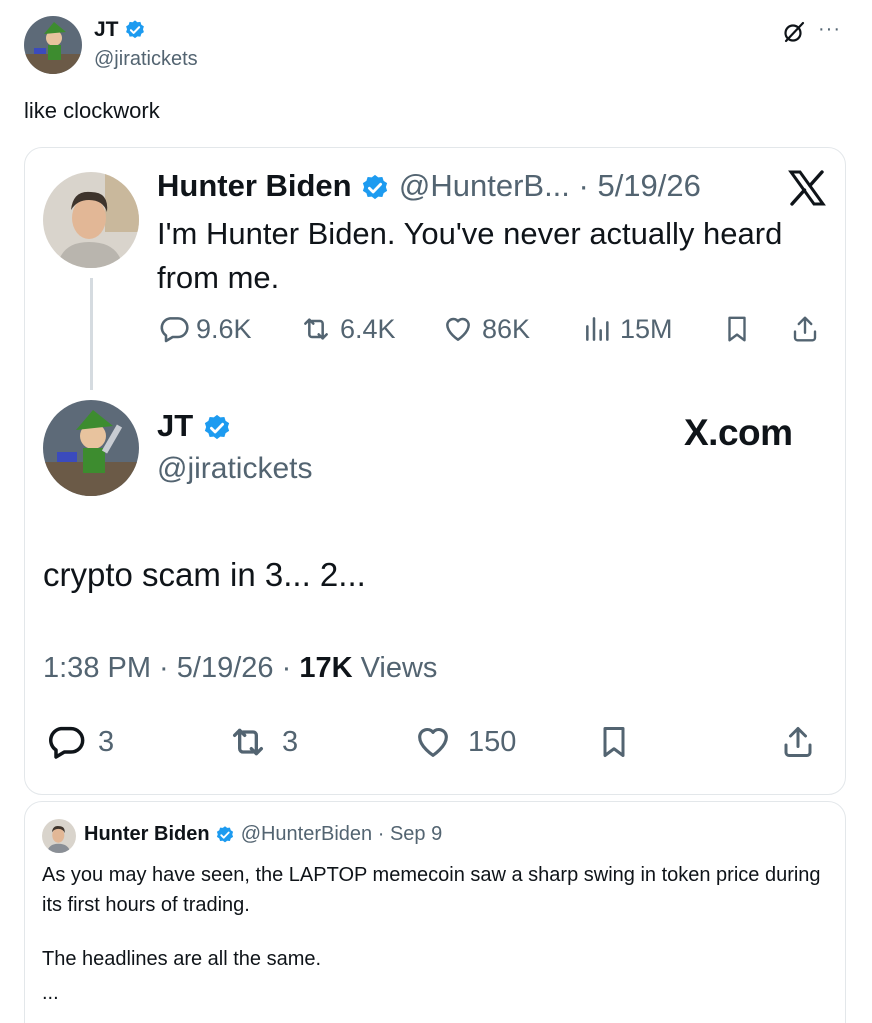  I want to click on quoted-handle-date: @HunterBiden · Sep 9, so click(342, 834).